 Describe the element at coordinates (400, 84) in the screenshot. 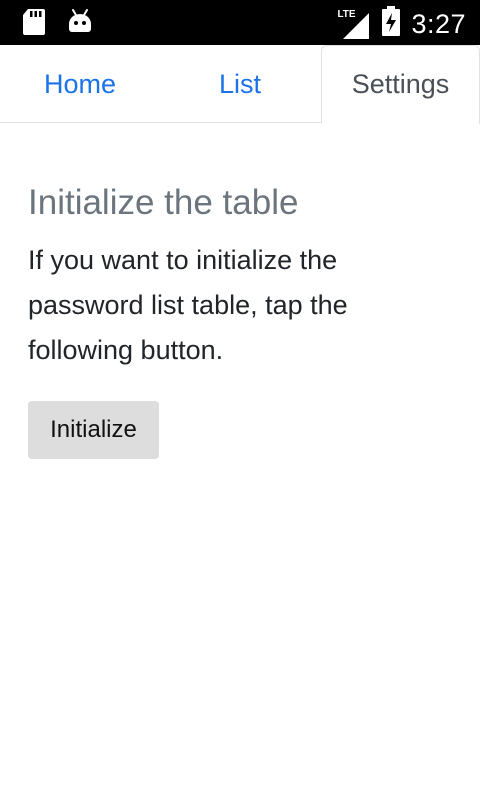

I see `tab-settings: Settings` at that location.